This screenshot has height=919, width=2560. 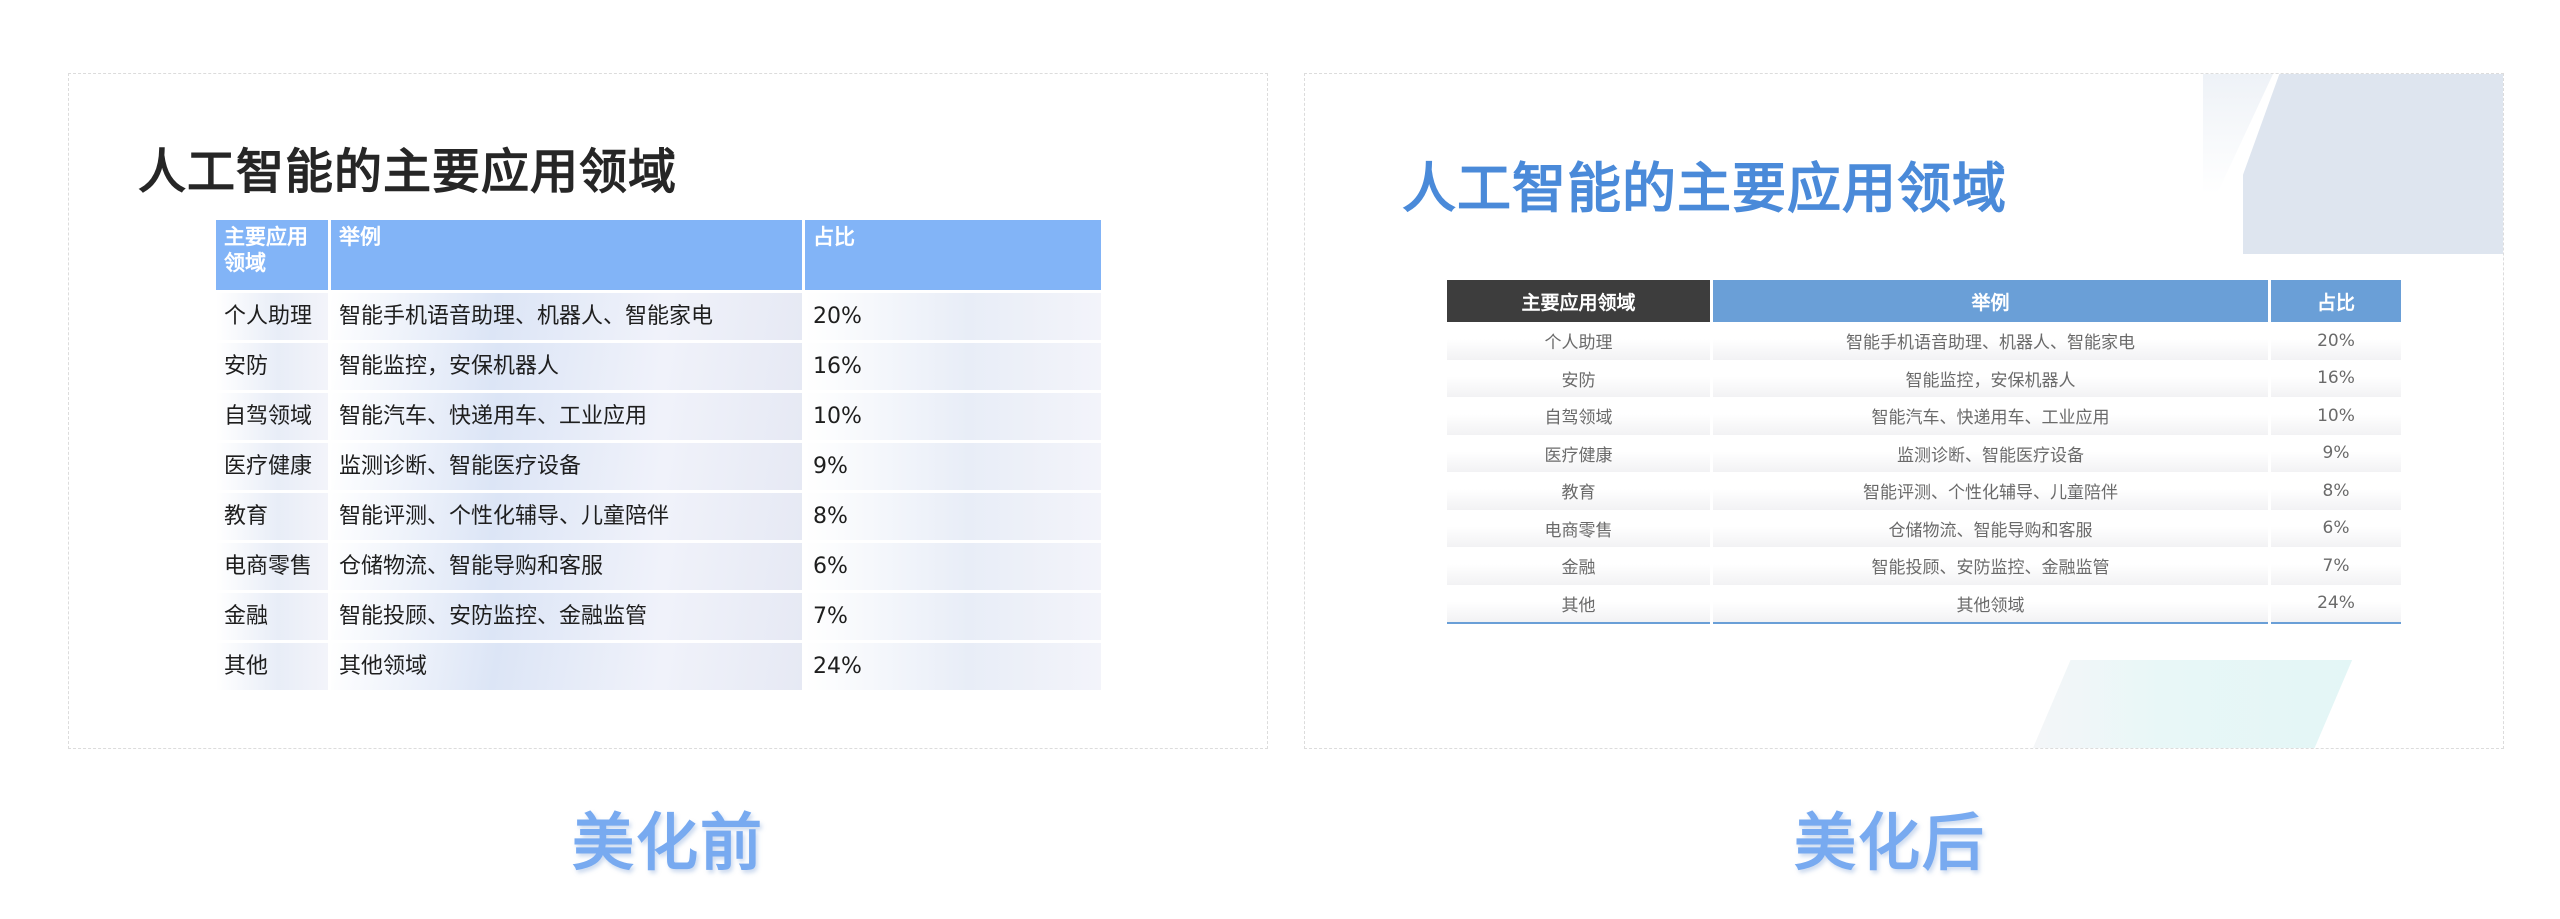 I want to click on caption-before: 美化前, so click(x=667, y=842).